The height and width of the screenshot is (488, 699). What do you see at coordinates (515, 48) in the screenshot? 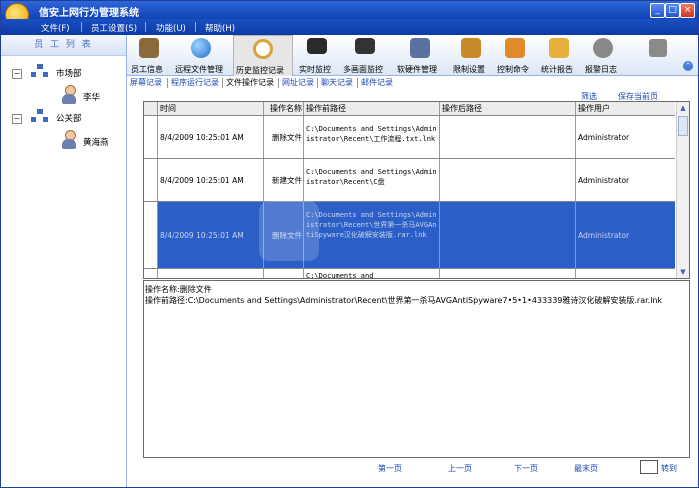
I see `control-icon` at bounding box center [515, 48].